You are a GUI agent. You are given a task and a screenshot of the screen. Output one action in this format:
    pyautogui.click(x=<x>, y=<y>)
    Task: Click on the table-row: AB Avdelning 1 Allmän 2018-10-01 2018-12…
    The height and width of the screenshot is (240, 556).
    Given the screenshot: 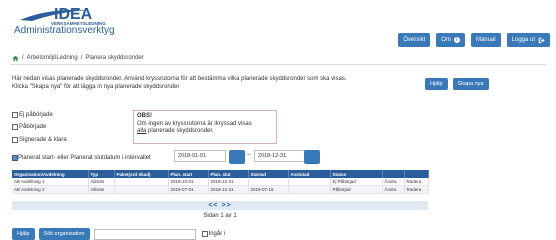 What is the action you would take?
    pyautogui.click(x=220, y=182)
    